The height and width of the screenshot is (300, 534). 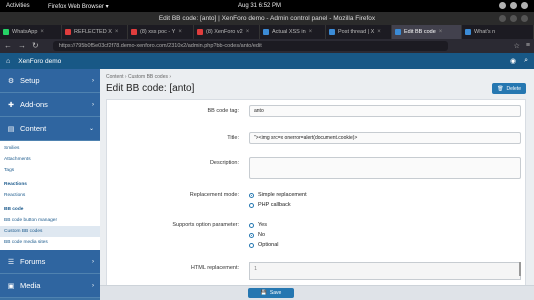 I want to click on replacement-mode-label: Replacement mode:, so click(x=214, y=195).